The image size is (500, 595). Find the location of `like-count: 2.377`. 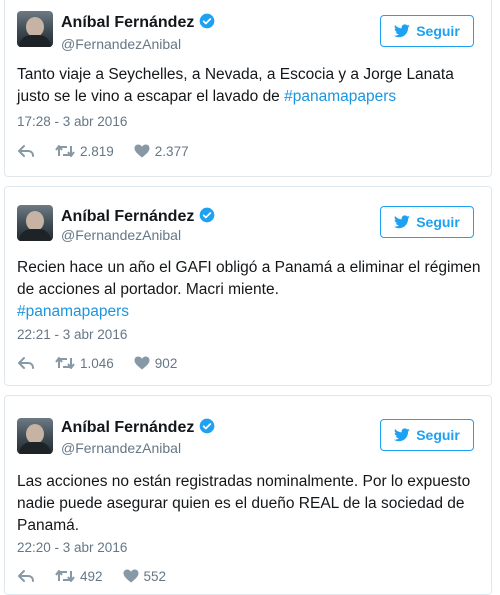

like-count: 2.377 is located at coordinates (171, 151).